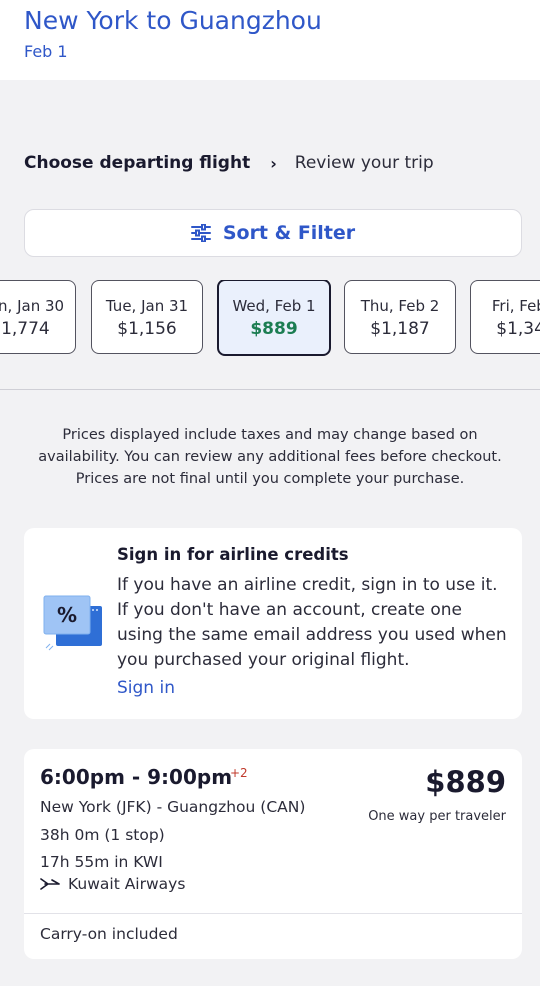 This screenshot has height=986, width=540. What do you see at coordinates (127, 884) in the screenshot?
I see `airline-name: Kuwait Airways` at bounding box center [127, 884].